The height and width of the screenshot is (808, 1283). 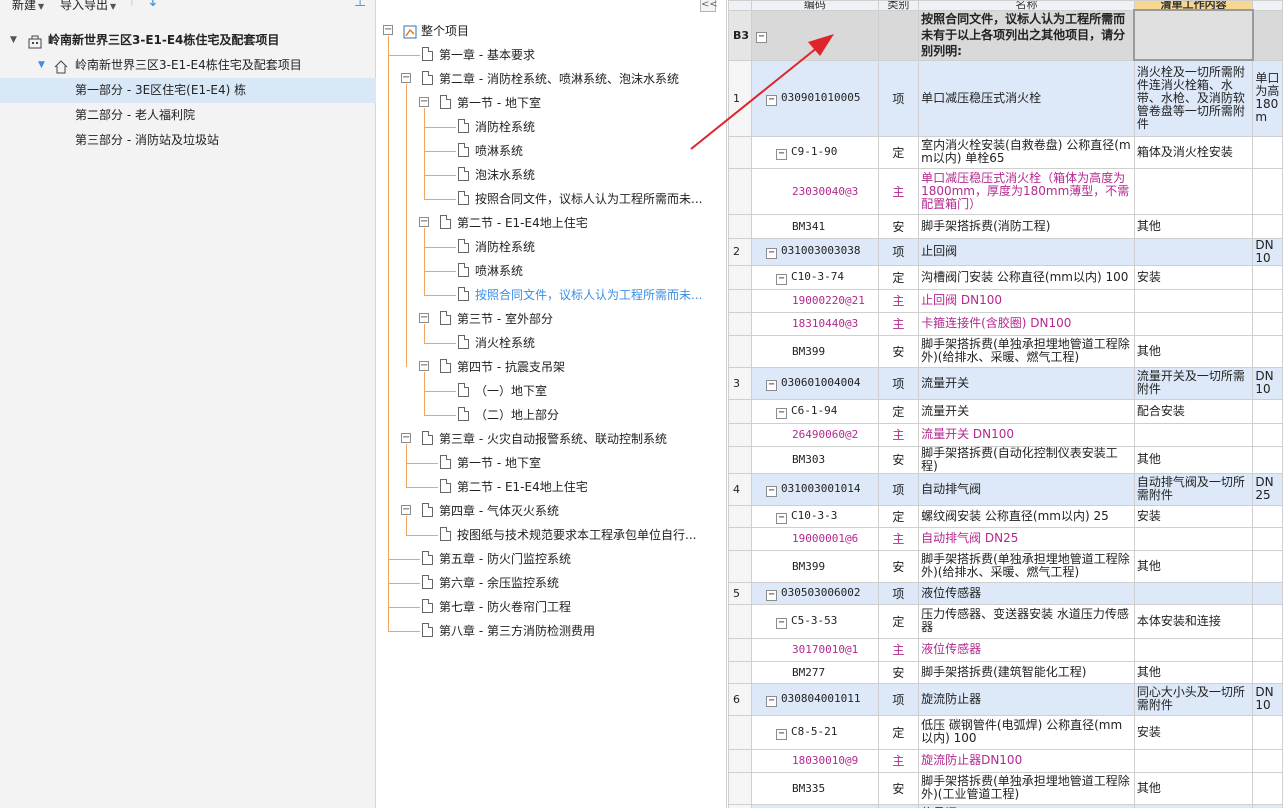 What do you see at coordinates (1026, 732) in the screenshot?
I see `name-cell: 低压 碳钢管件(电弧焊) 公称直径(mm以内) 100` at bounding box center [1026, 732].